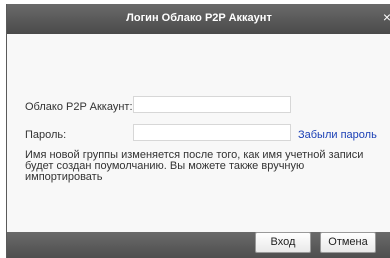  What do you see at coordinates (386, 17) in the screenshot?
I see `close-icon: ×` at bounding box center [386, 17].